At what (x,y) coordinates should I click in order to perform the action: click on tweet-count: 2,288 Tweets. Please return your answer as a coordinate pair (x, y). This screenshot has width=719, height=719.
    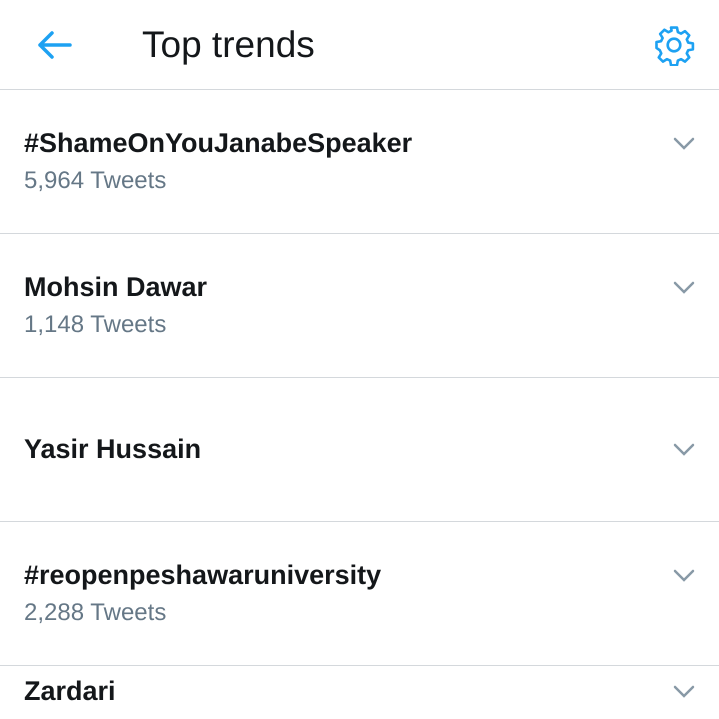
    Looking at the image, I should click on (96, 613).